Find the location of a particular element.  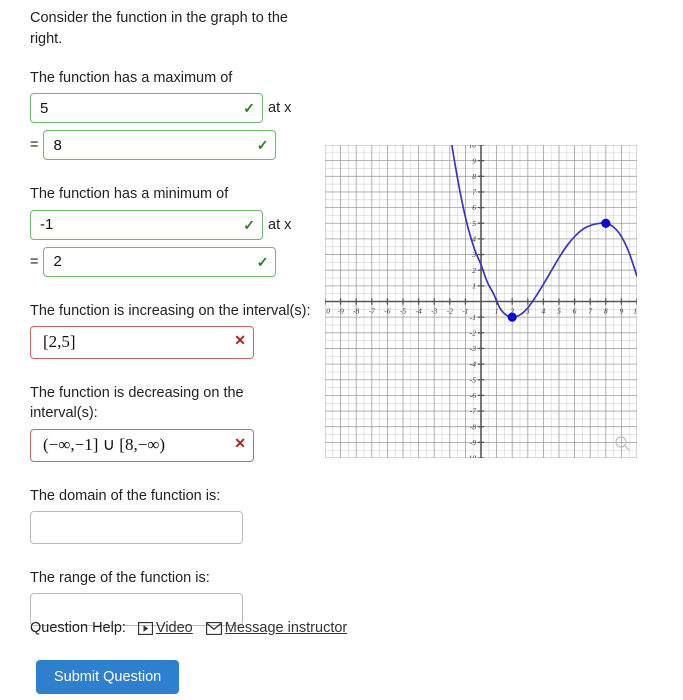

decreasing-row: (−∞,−1] ∪ [8,−∞) ✕ is located at coordinates (172, 445).